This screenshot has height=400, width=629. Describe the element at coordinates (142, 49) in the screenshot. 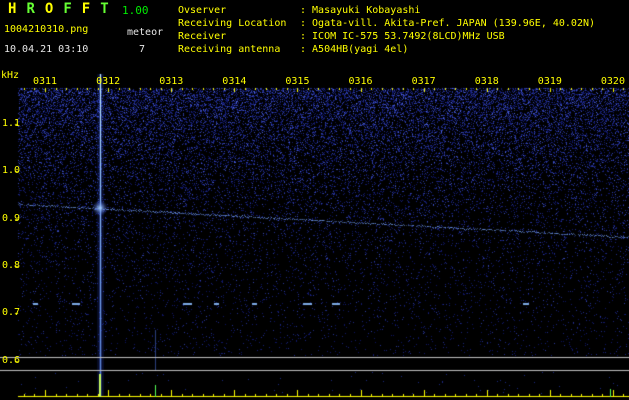

I see `echo-count: 7` at that location.